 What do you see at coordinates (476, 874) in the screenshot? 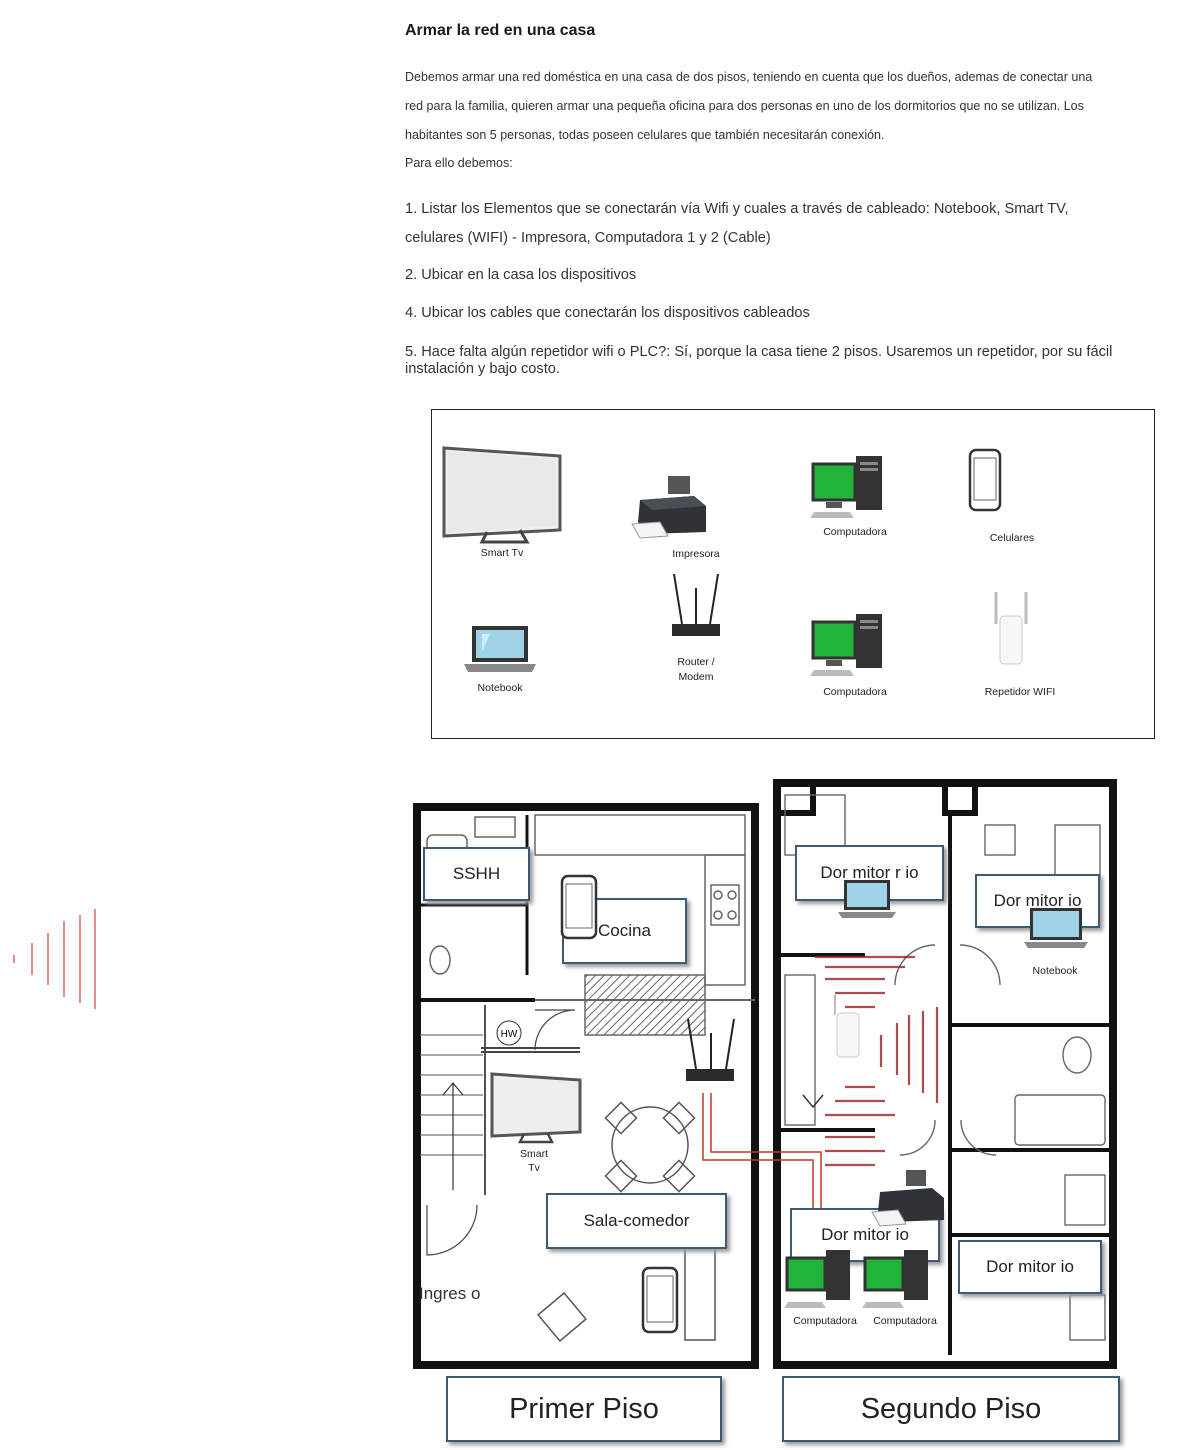
I see `room-label-sshh: SSHH` at bounding box center [476, 874].